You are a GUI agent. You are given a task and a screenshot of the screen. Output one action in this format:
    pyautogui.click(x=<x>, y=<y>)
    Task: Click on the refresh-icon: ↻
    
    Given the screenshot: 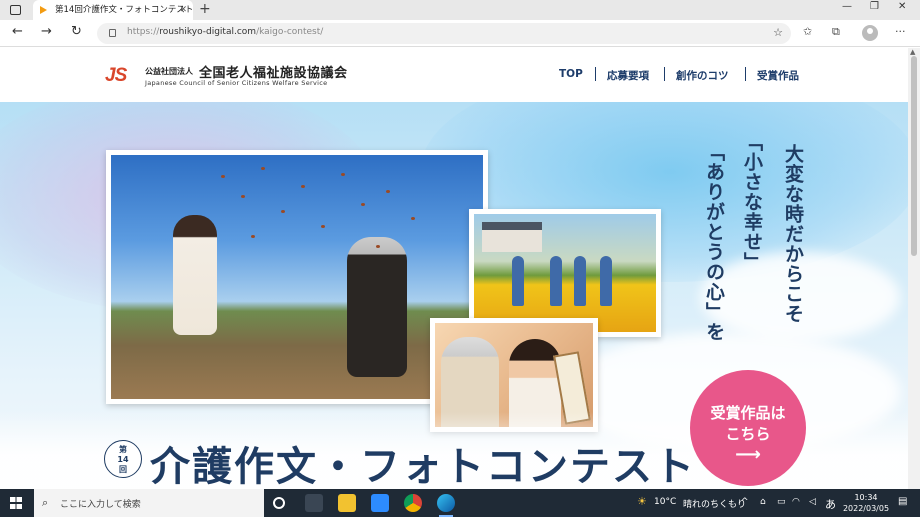 What is the action you would take?
    pyautogui.click(x=76, y=31)
    